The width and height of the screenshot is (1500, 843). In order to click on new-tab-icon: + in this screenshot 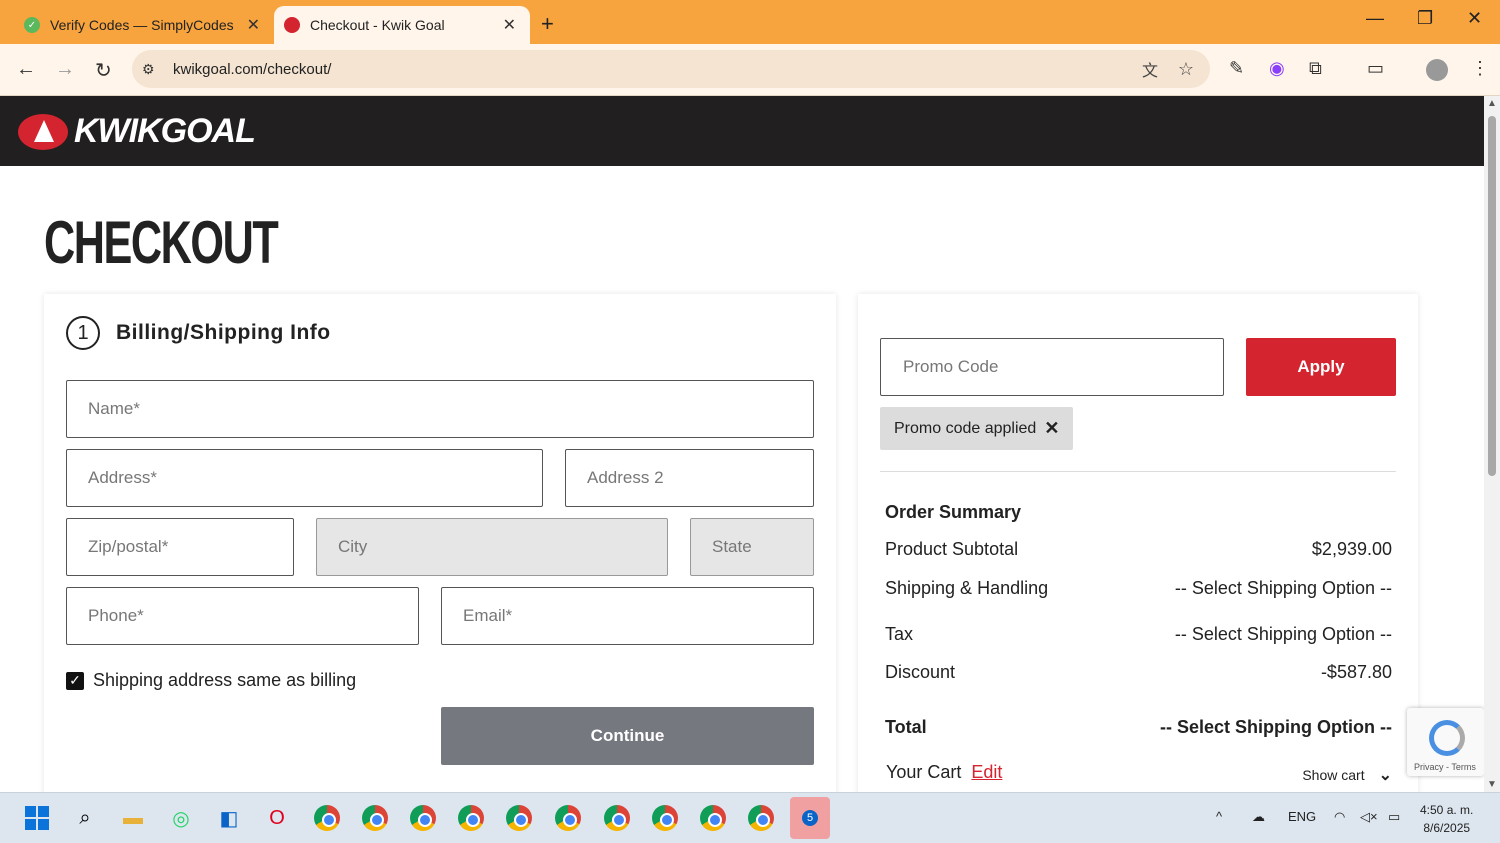, I will do `click(547, 24)`.